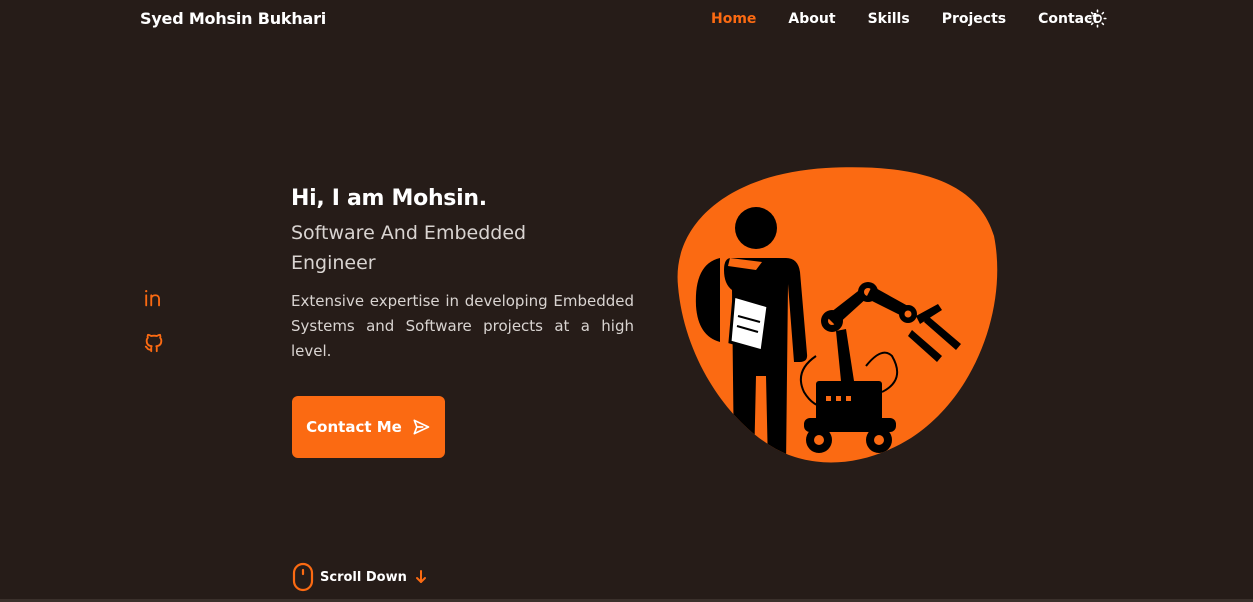  Describe the element at coordinates (389, 198) in the screenshot. I see `hero-title: Hi, I am Mohsin.` at that location.